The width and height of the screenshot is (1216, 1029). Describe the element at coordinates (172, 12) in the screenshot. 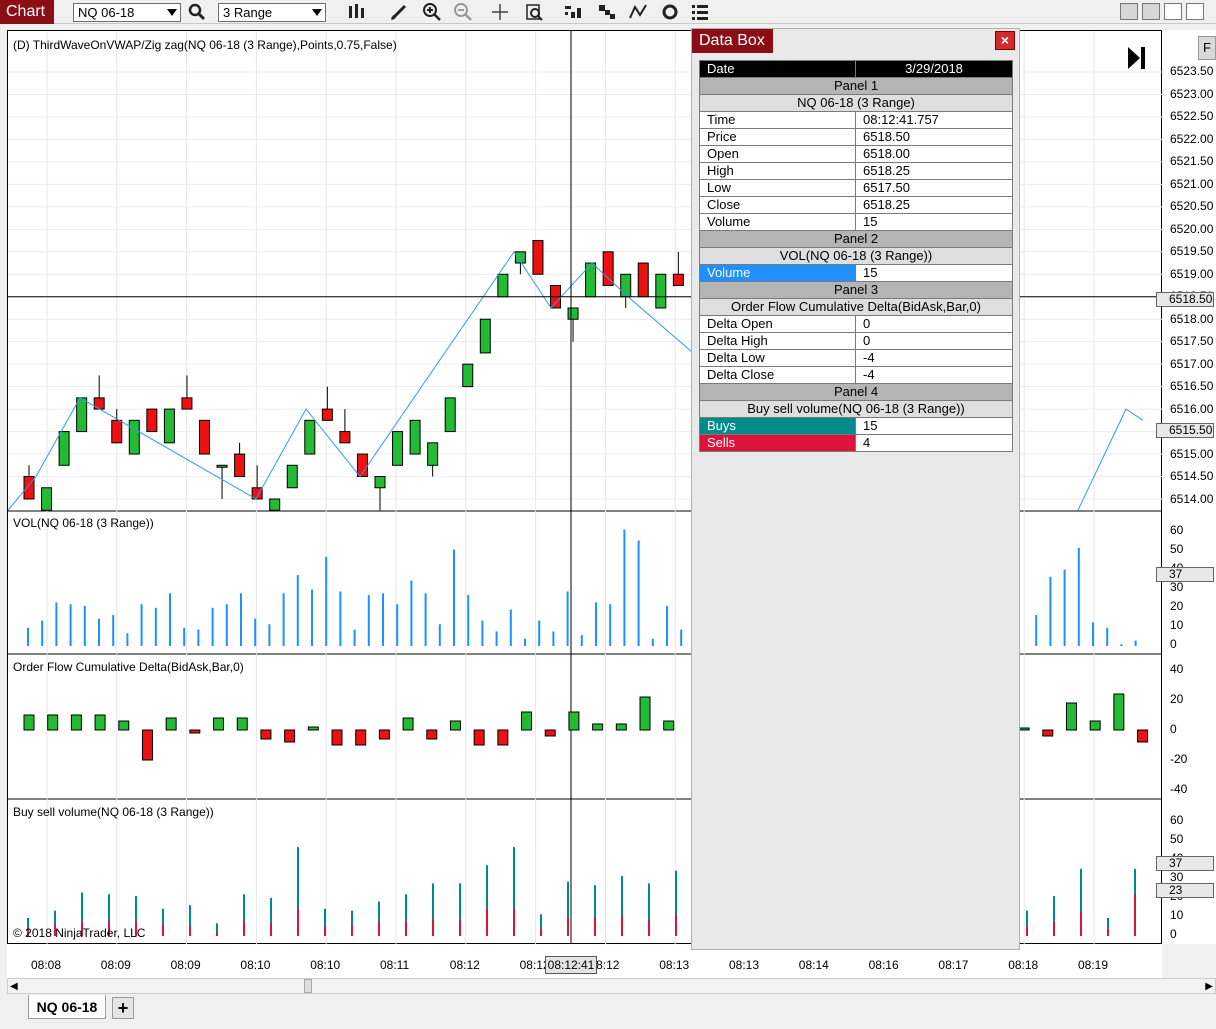

I see `chevron-down-icon` at that location.